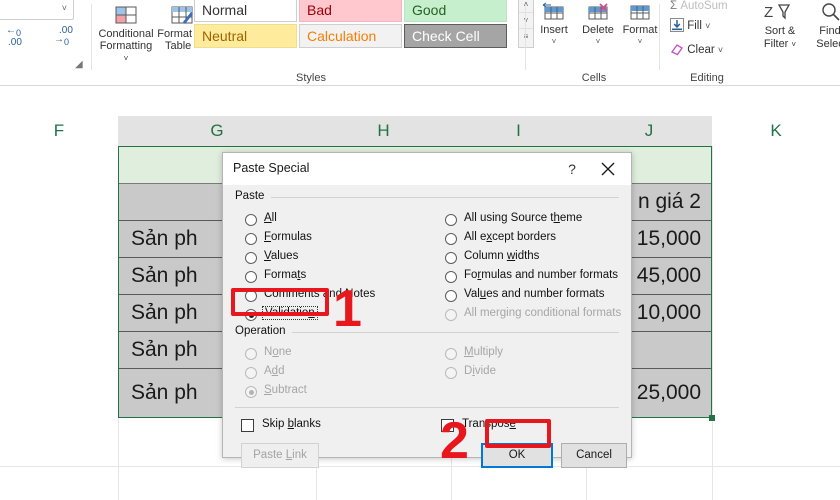  Describe the element at coordinates (347, 309) in the screenshot. I see `annotation-step-1: 1` at that location.